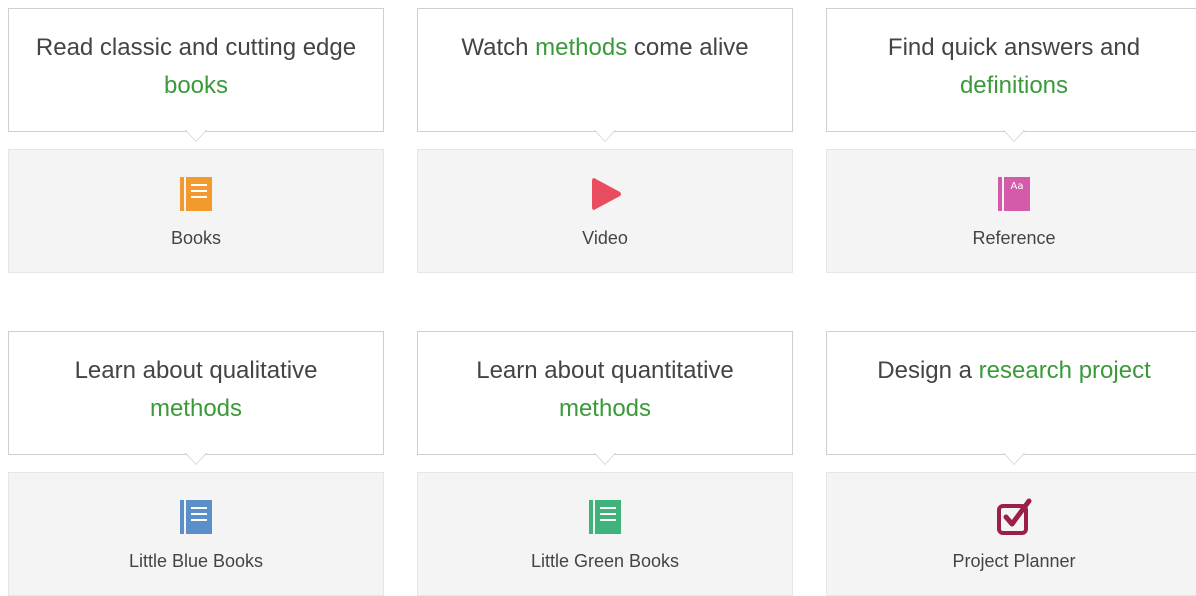 The height and width of the screenshot is (596, 1196). I want to click on highlight-text: research project, so click(1064, 370).